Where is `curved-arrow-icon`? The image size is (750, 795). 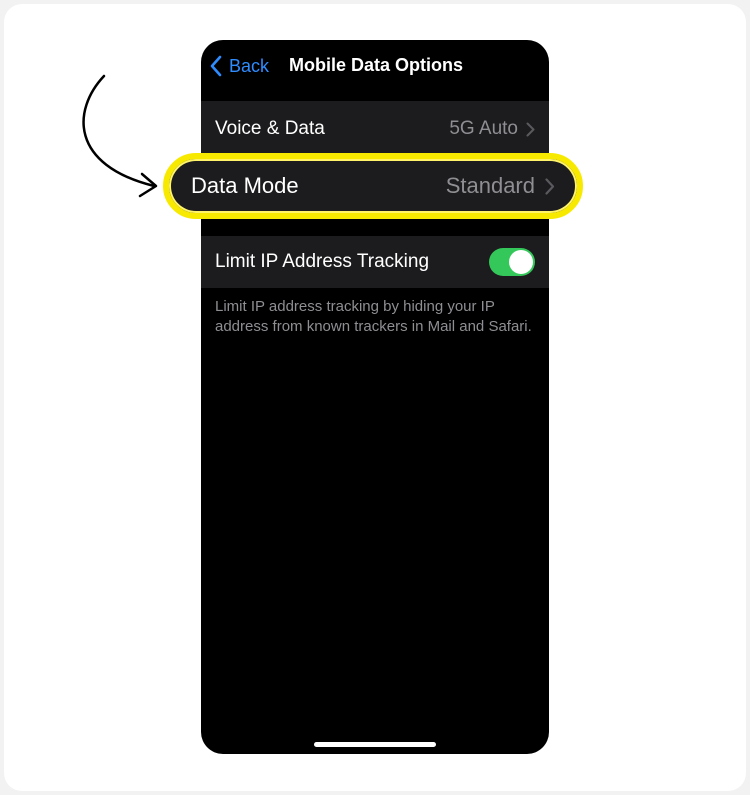
curved-arrow-icon is located at coordinates (120, 136).